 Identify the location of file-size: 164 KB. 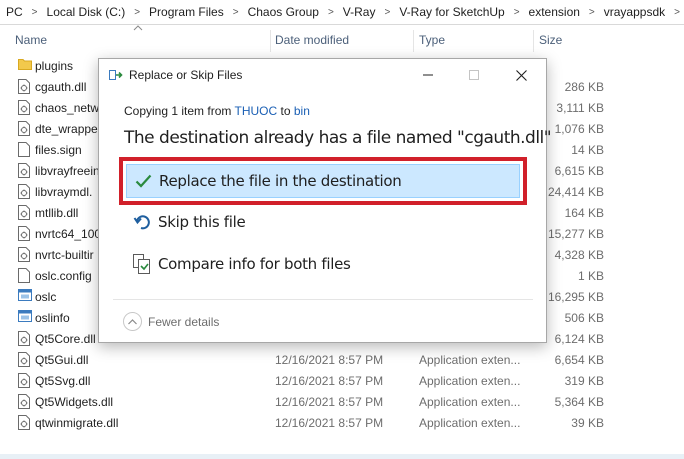
(584, 213).